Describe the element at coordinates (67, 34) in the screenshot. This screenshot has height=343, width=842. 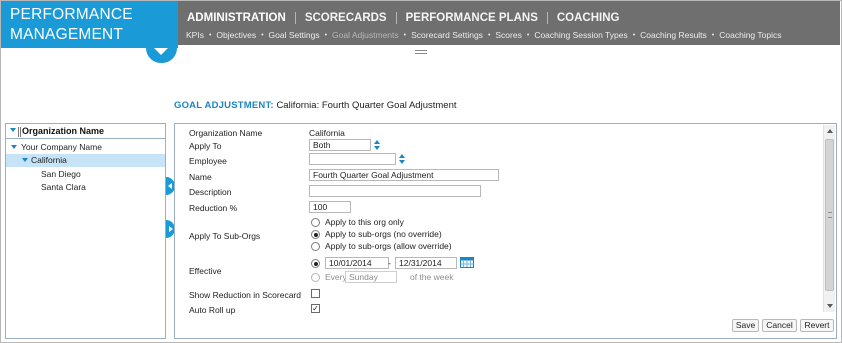
I see `brand-title-line2: MANAGEMENT` at that location.